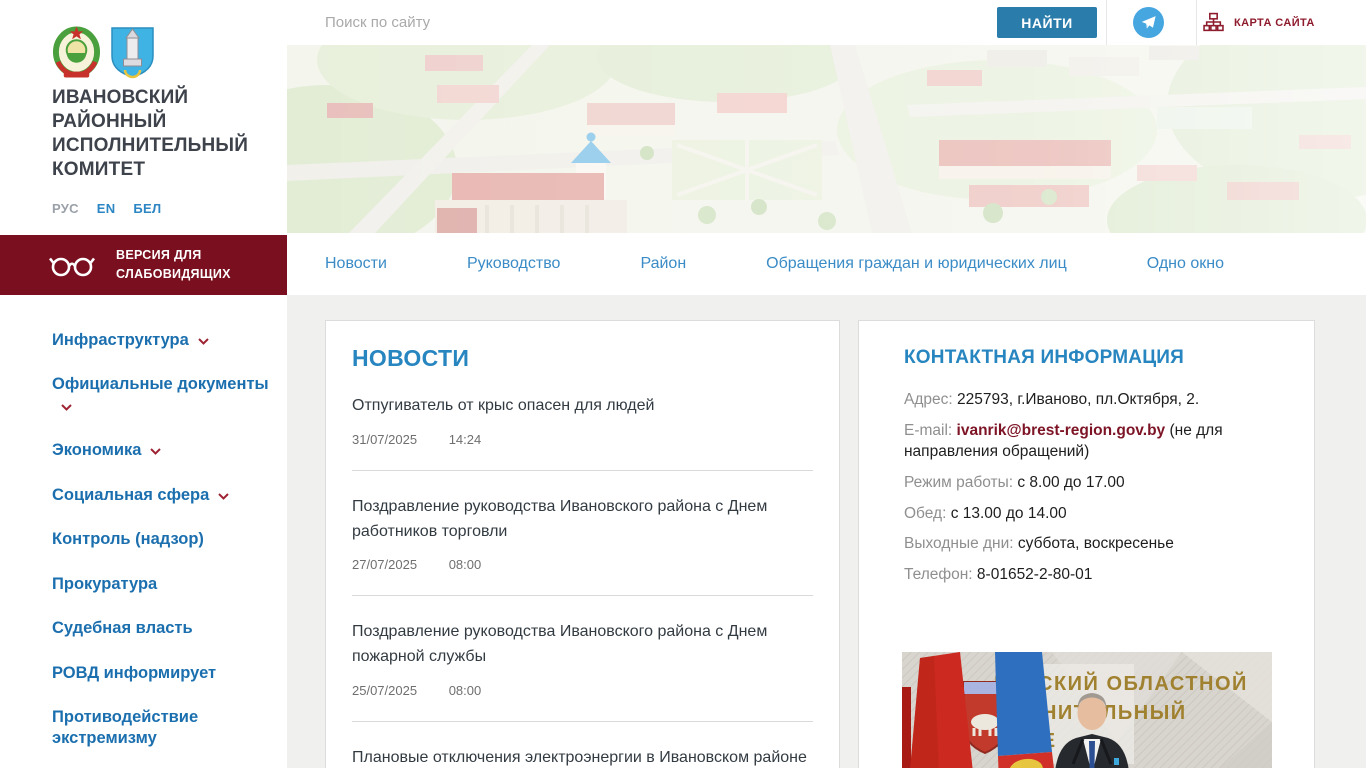 This screenshot has height=768, width=1366. Describe the element at coordinates (582, 564) in the screenshot. I see `news-item-date: 27/07/2025 08:00` at that location.